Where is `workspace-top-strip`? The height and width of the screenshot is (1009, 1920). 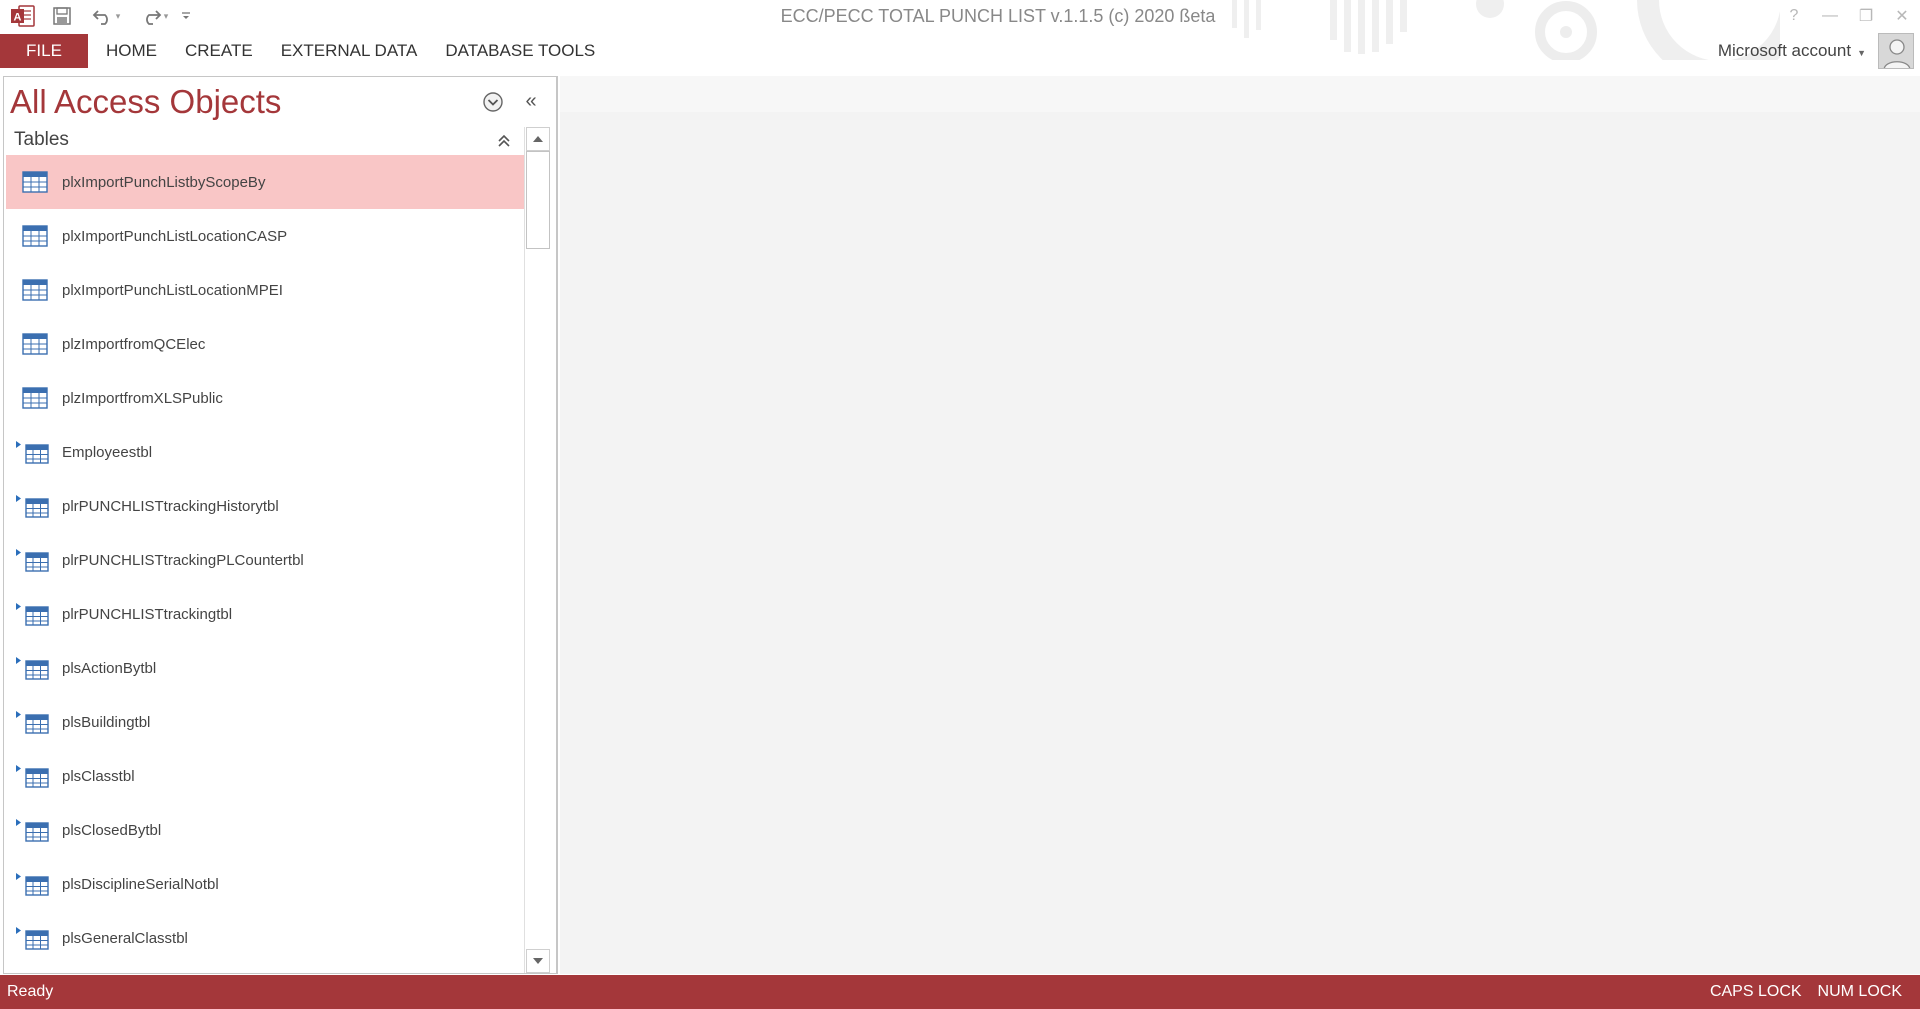 workspace-top-strip is located at coordinates (1240, 94).